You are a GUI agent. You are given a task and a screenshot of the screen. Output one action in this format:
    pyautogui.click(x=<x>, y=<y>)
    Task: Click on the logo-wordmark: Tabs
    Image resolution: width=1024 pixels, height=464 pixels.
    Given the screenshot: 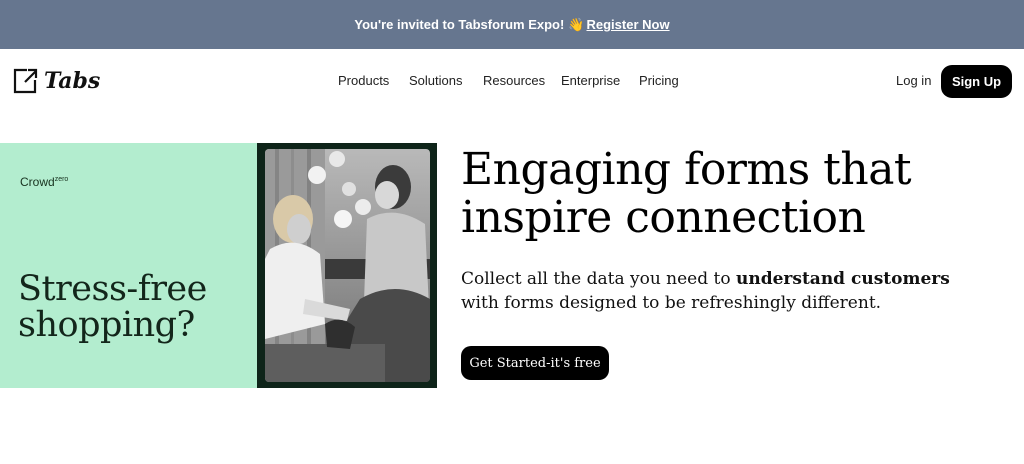 What is the action you would take?
    pyautogui.click(x=72, y=81)
    